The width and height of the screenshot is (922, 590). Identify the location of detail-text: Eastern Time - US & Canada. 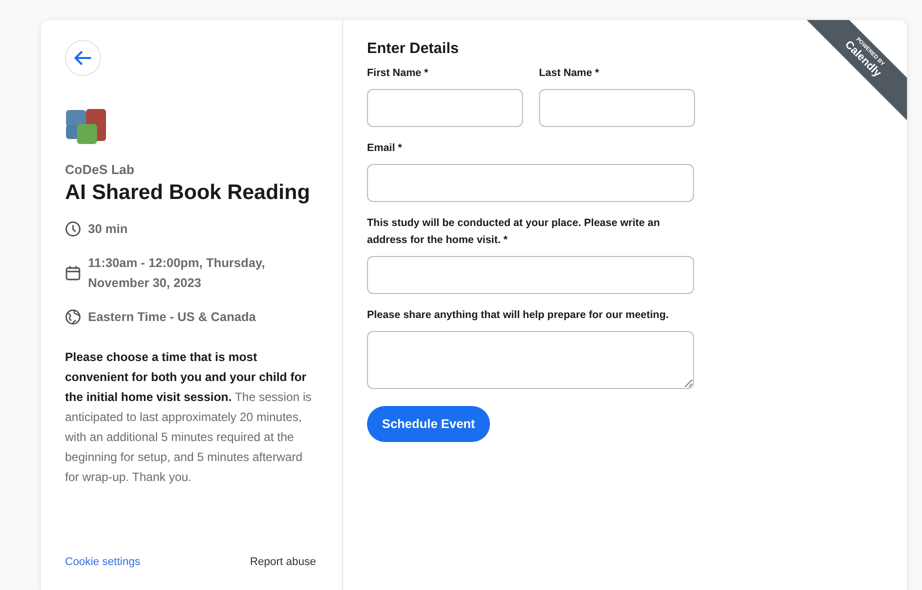
(172, 317).